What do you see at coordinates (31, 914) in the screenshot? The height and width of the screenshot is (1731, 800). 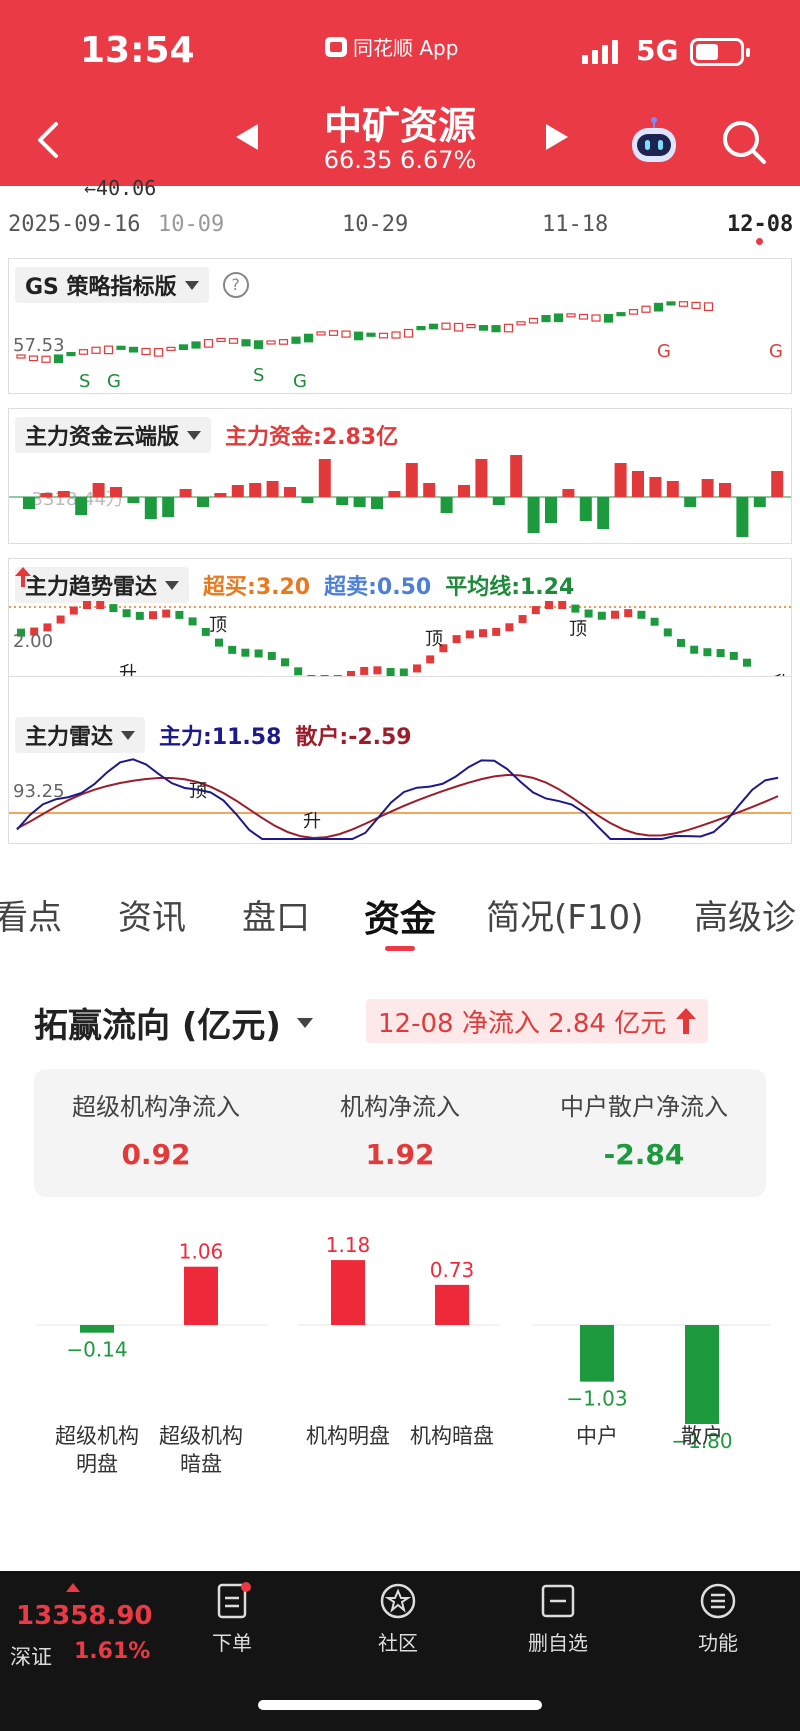 I see `tab-highlights: 看点` at bounding box center [31, 914].